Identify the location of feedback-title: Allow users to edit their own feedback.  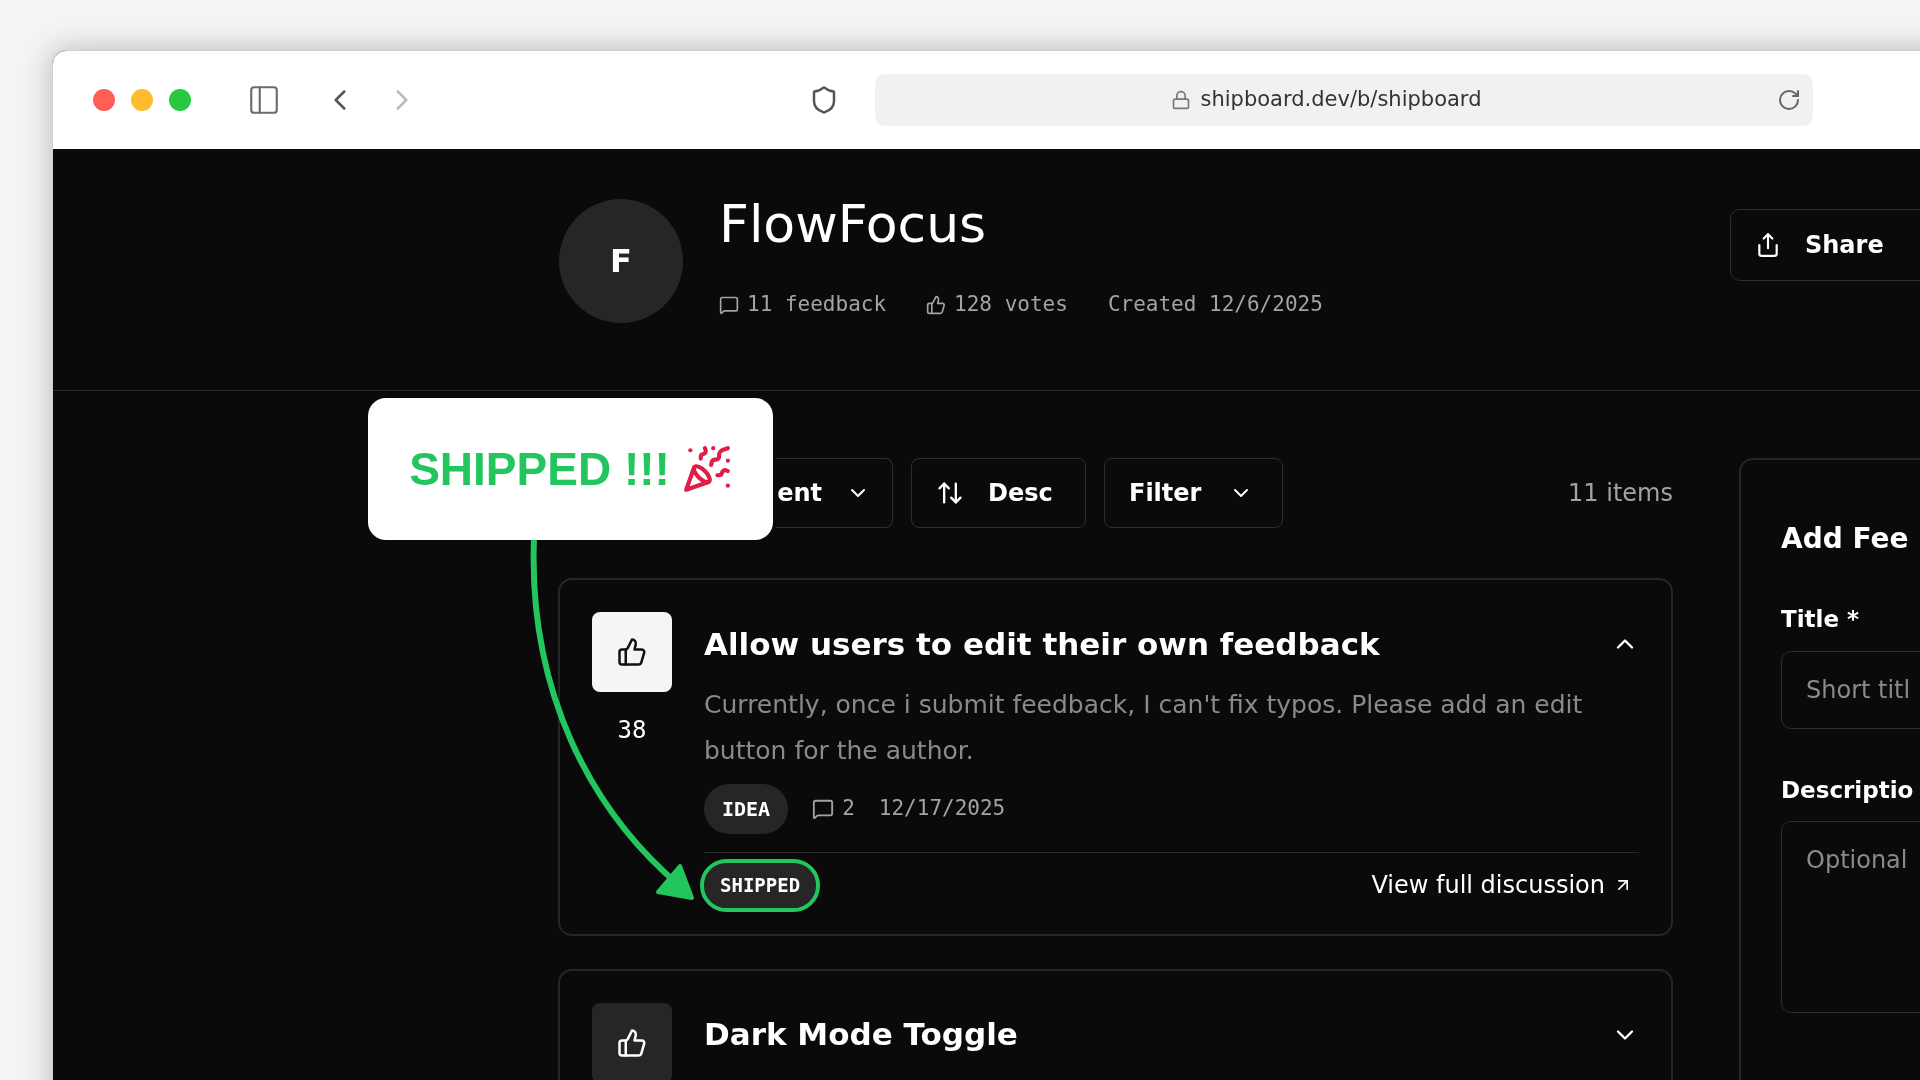
(1042, 644).